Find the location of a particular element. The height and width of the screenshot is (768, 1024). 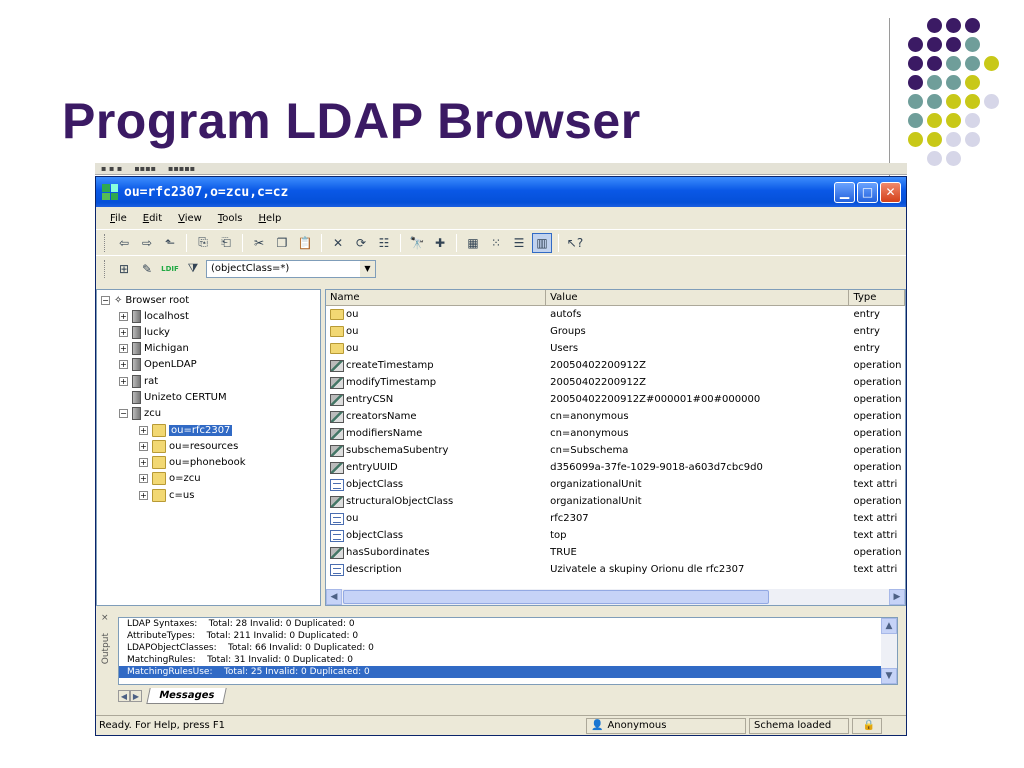

up-folder-icon: ⬑ is located at coordinates (170, 243).